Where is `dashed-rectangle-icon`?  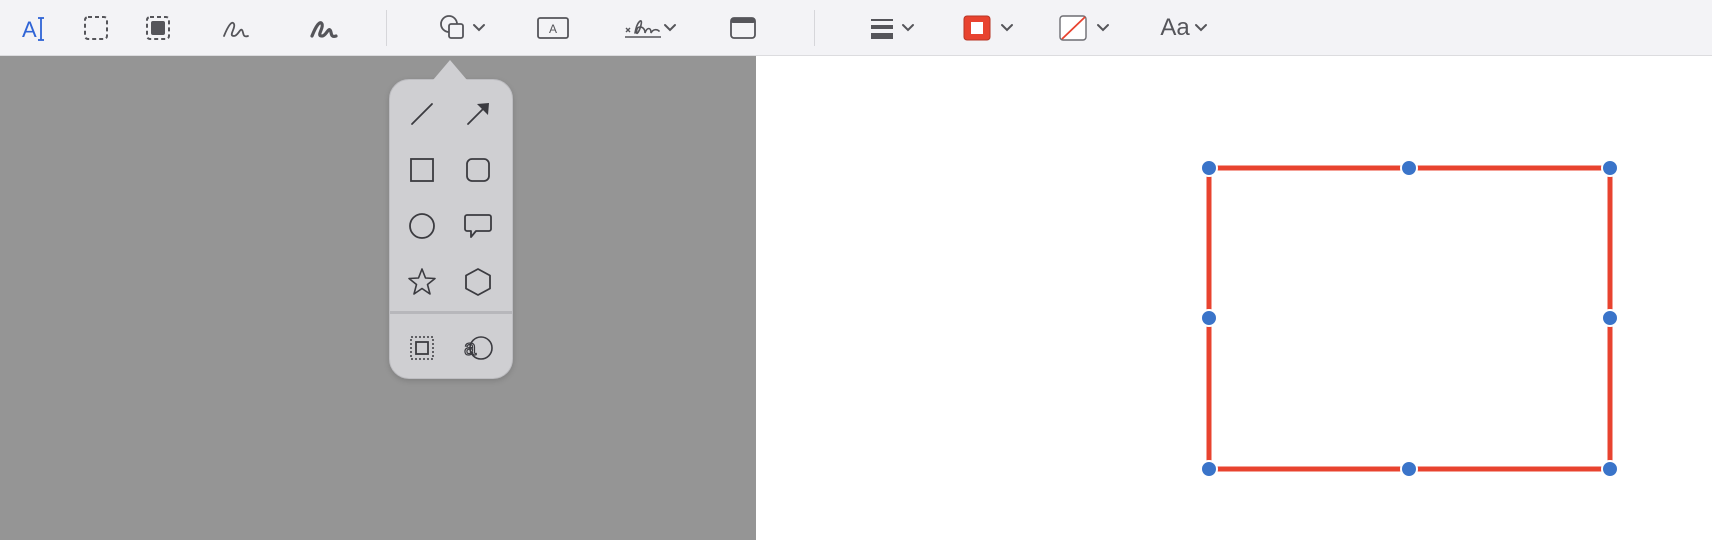 dashed-rectangle-icon is located at coordinates (96, 28).